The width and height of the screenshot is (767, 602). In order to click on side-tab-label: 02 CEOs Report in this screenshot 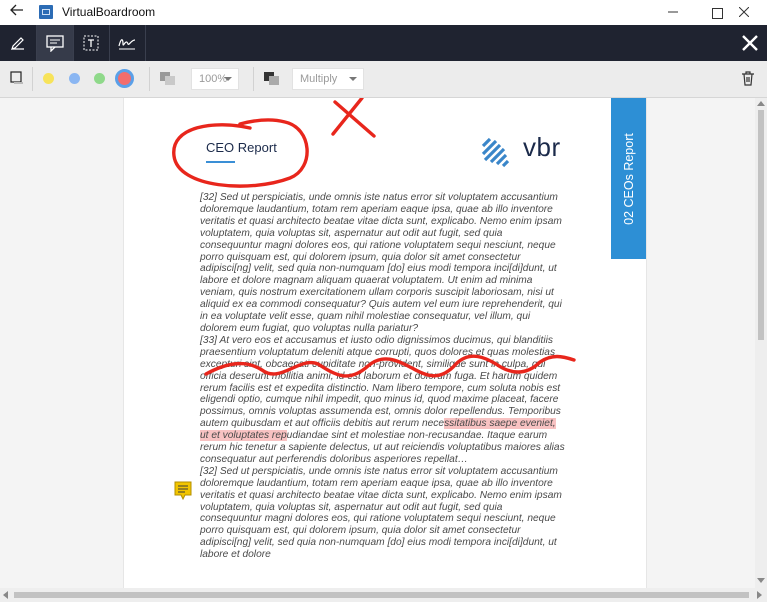, I will do `click(628, 178)`.